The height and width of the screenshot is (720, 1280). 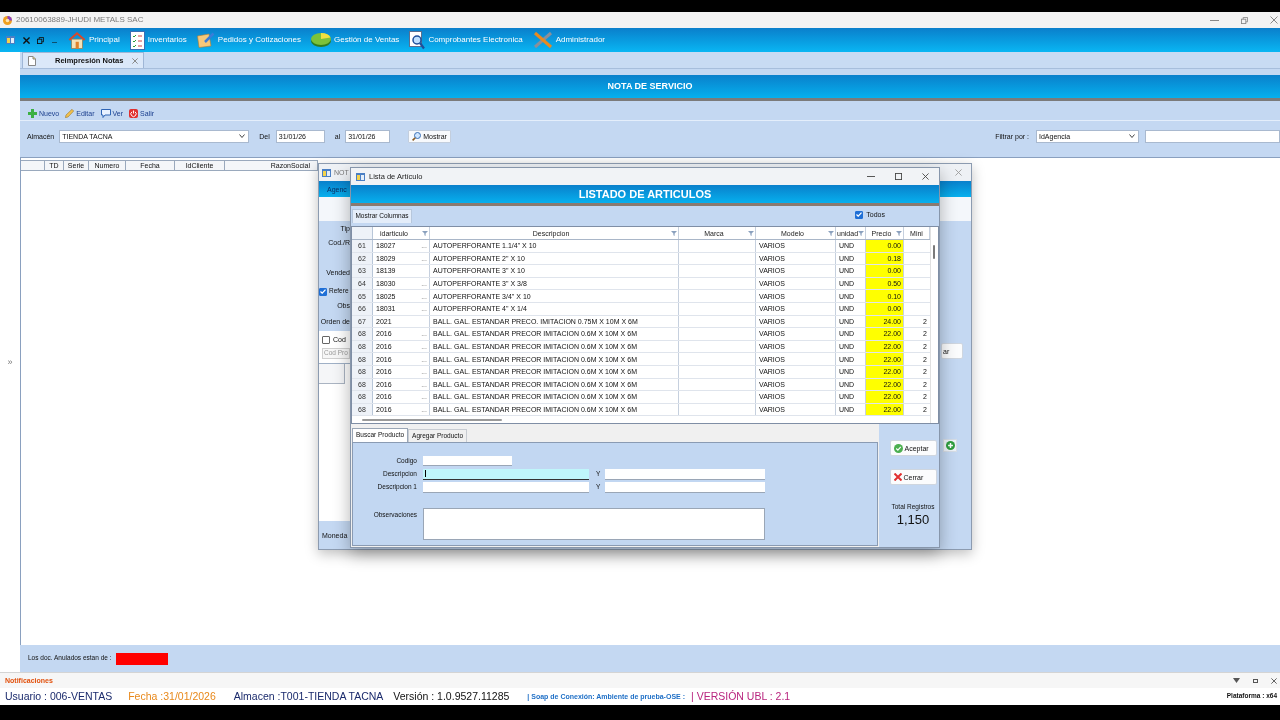 I want to click on maximize-icon, so click(x=898, y=176).